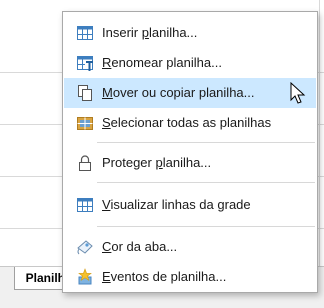 Image resolution: width=324 pixels, height=308 pixels. What do you see at coordinates (85, 33) in the screenshot?
I see `insert-sheet-icon` at bounding box center [85, 33].